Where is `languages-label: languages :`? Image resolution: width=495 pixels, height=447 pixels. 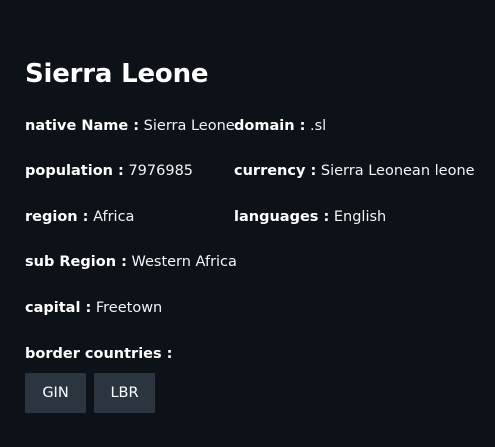 languages-label: languages : is located at coordinates (282, 217).